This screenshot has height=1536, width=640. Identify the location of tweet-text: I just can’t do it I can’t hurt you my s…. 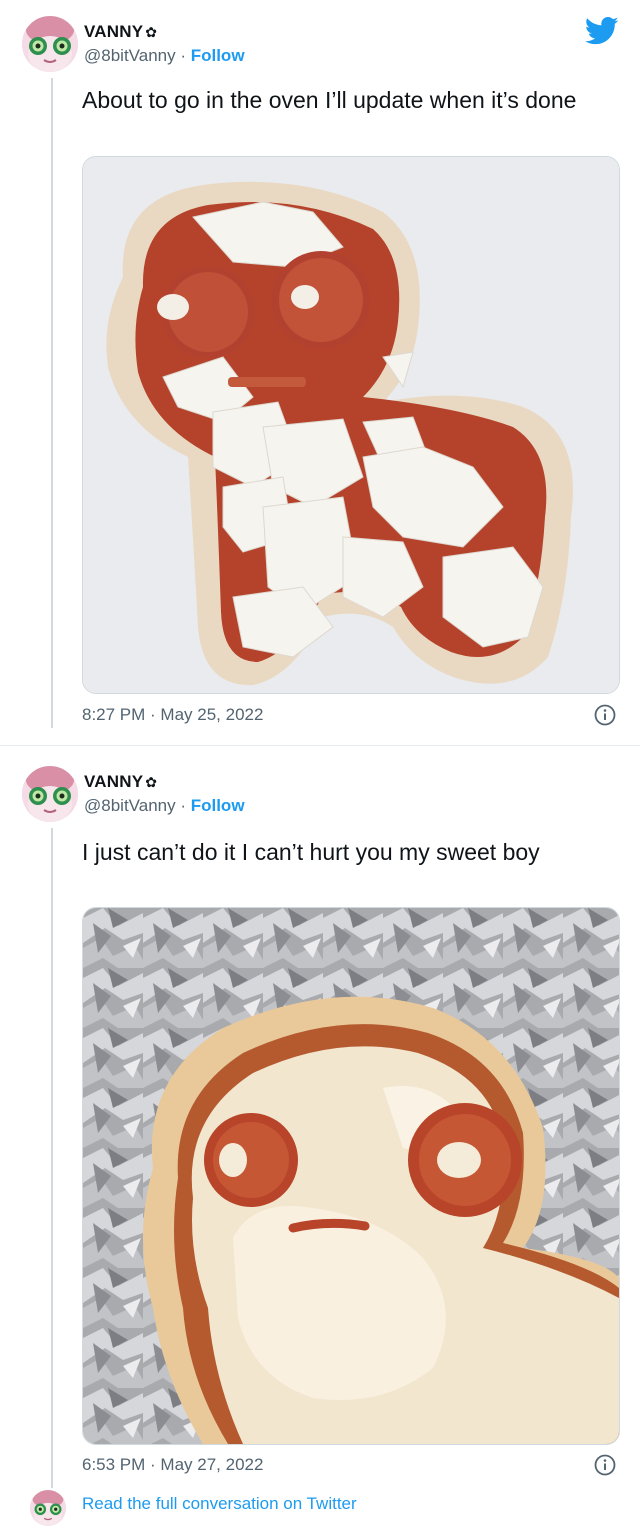
(311, 852).